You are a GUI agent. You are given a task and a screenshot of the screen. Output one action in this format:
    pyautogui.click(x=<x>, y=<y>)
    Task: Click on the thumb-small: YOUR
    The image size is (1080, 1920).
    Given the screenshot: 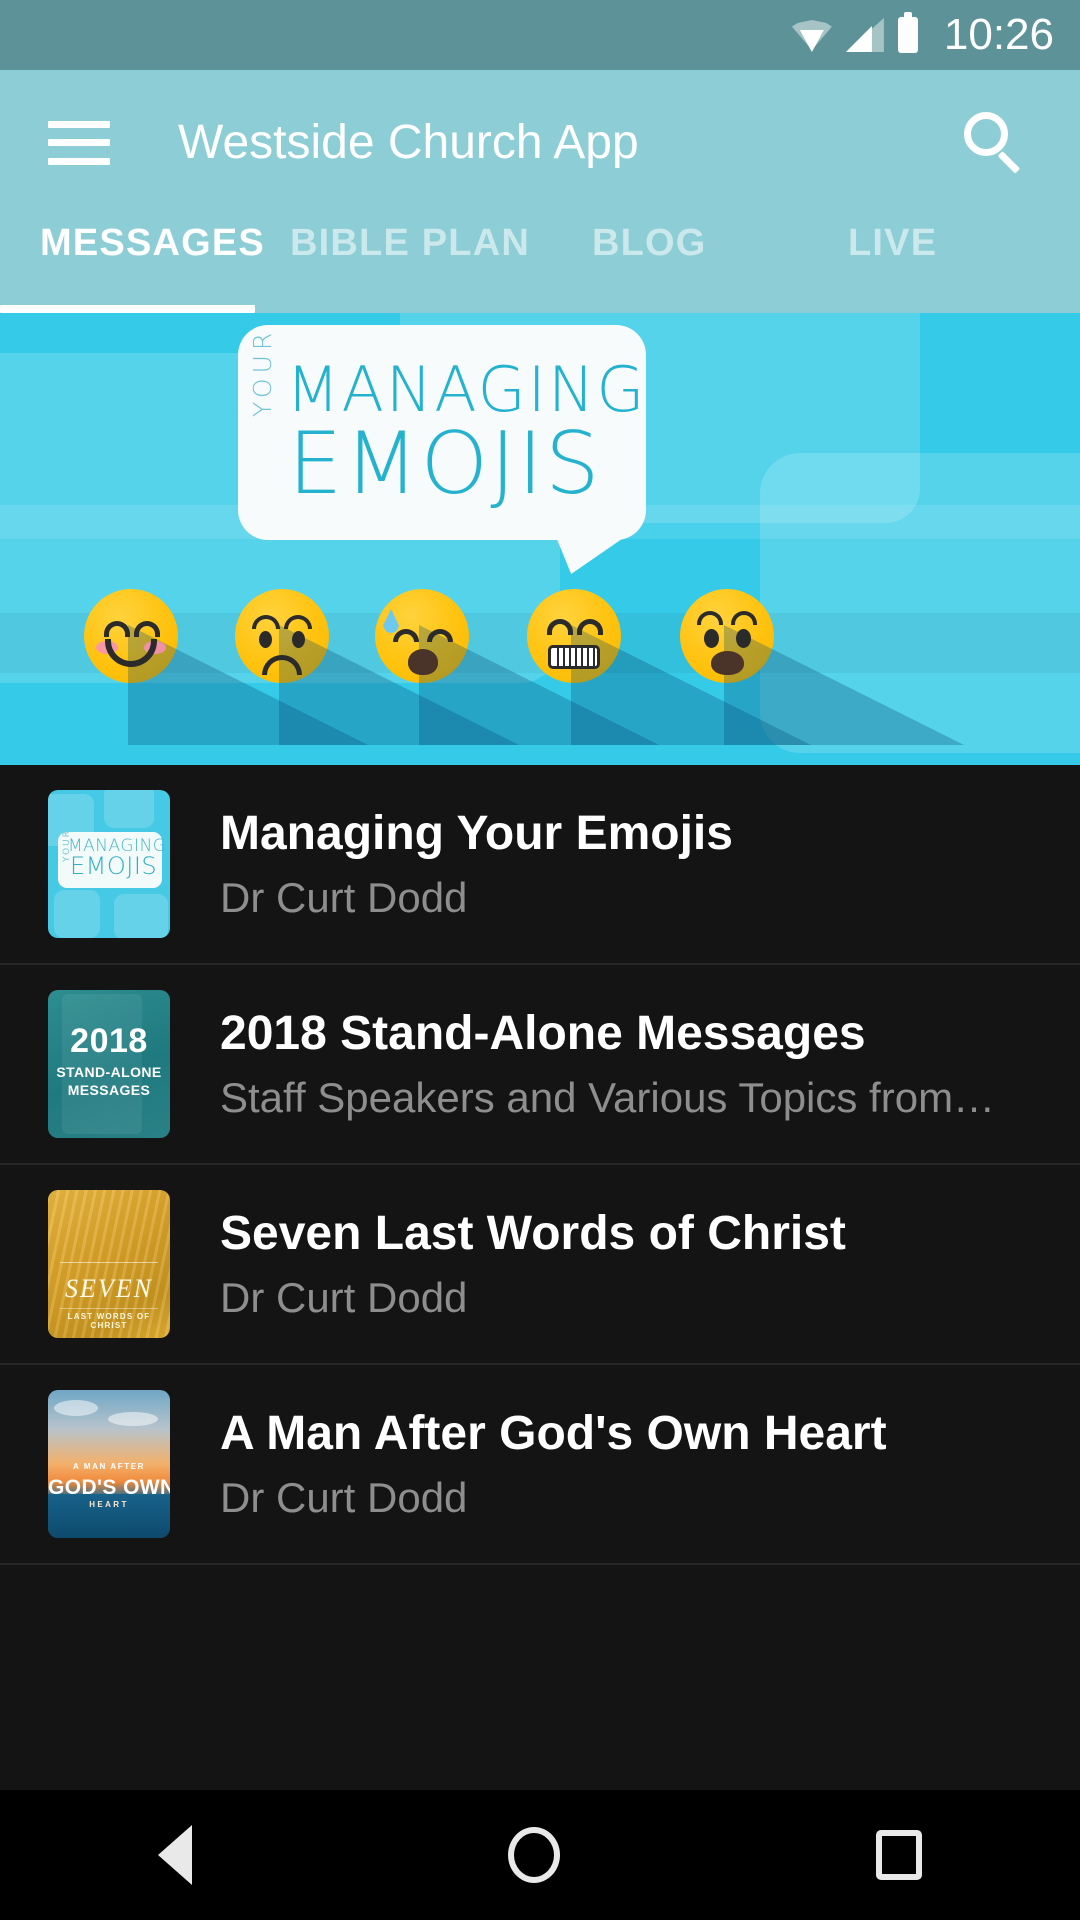 What is the action you would take?
    pyautogui.click(x=67, y=845)
    